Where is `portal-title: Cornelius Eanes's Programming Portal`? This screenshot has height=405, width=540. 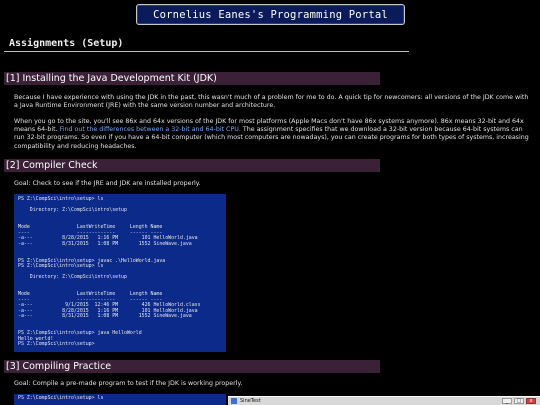 portal-title: Cornelius Eanes's Programming Portal is located at coordinates (270, 14).